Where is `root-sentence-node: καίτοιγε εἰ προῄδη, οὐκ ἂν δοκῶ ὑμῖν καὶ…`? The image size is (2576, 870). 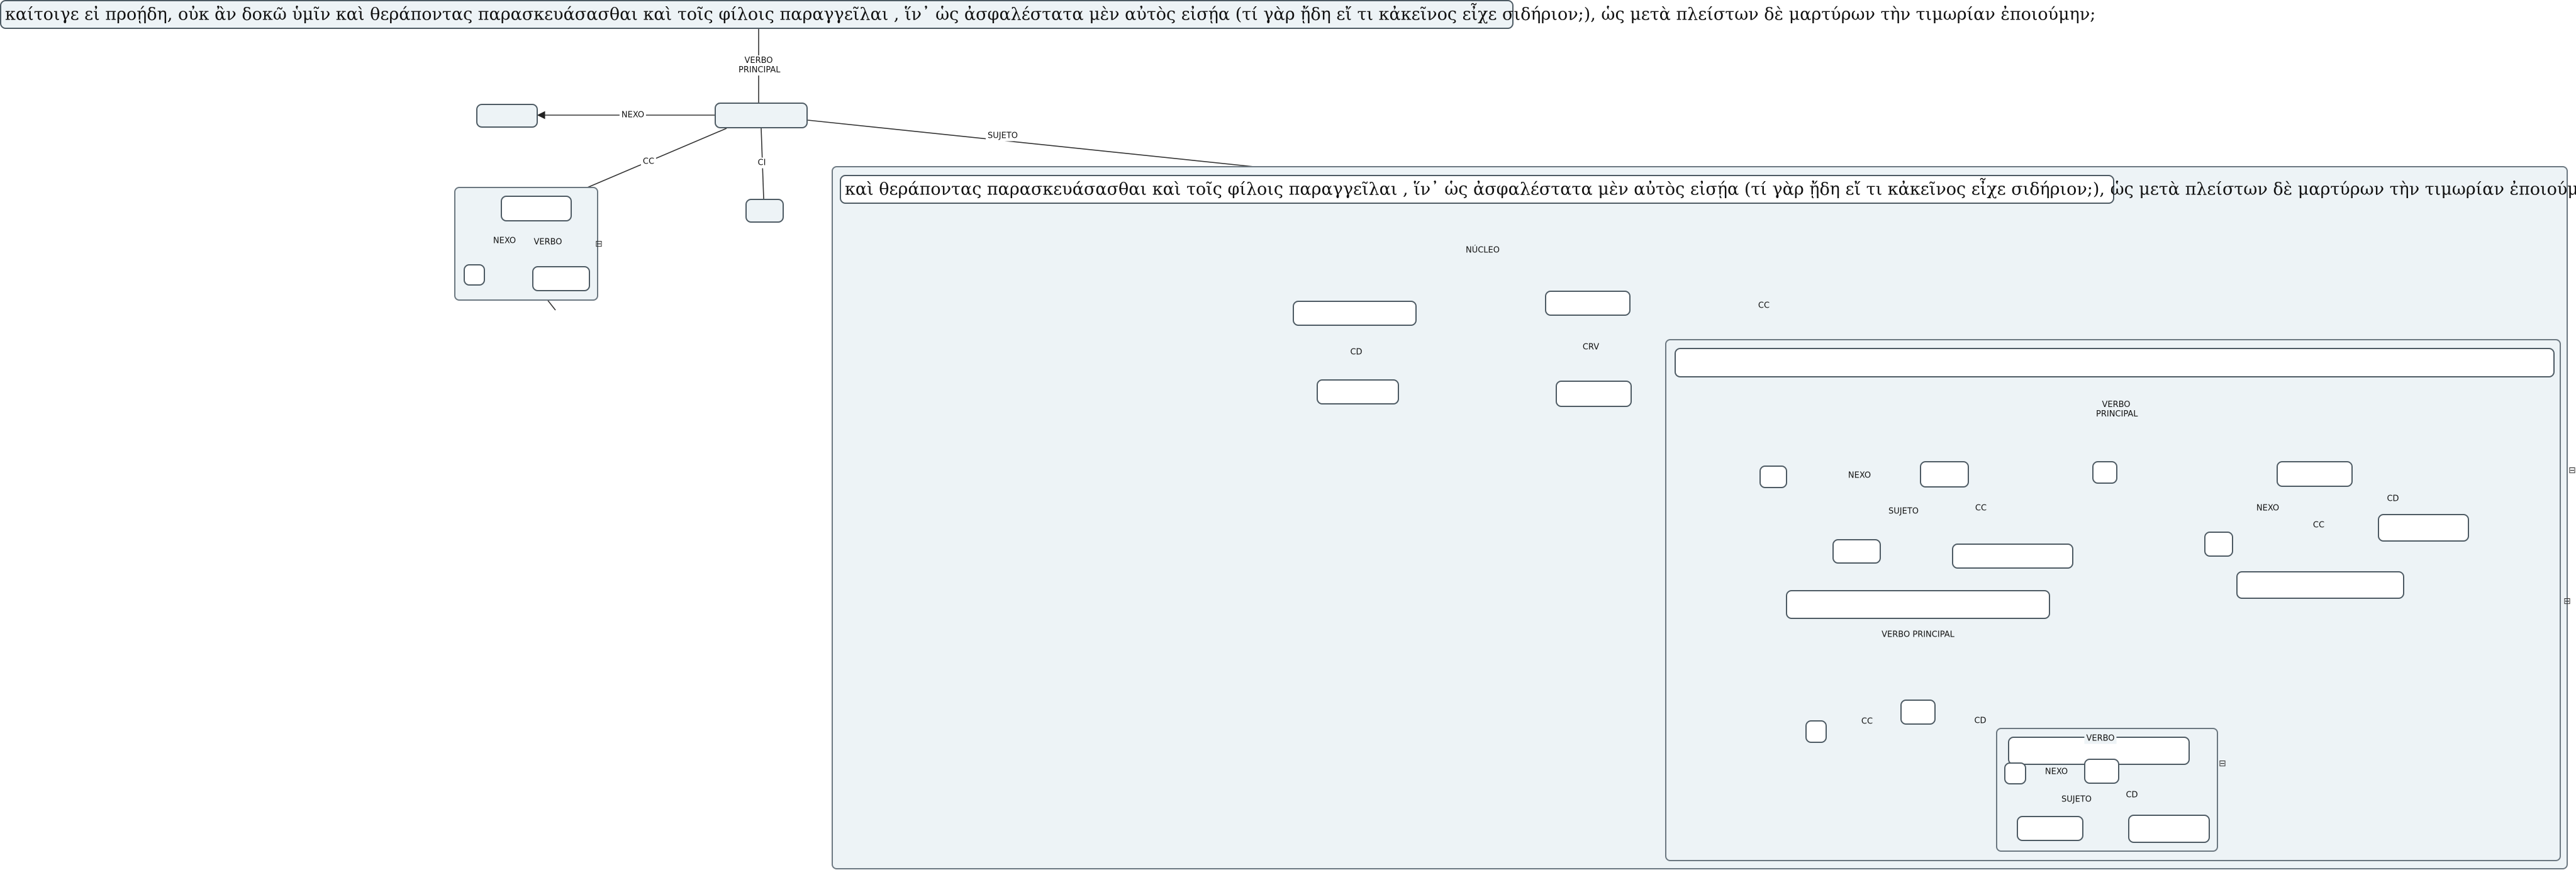
root-sentence-node: καίτοιγε εἰ προῄδη, οὐκ ἂν δοκῶ ὑμῖν καὶ… is located at coordinates (1047, 15).